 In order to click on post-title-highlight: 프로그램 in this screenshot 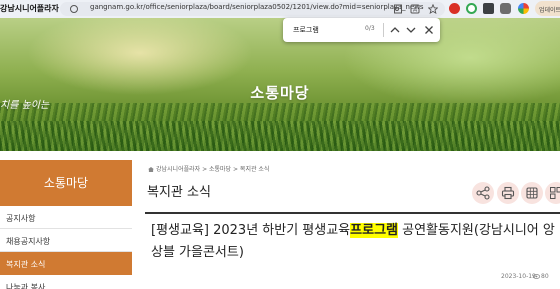, I will do `click(374, 230)`.